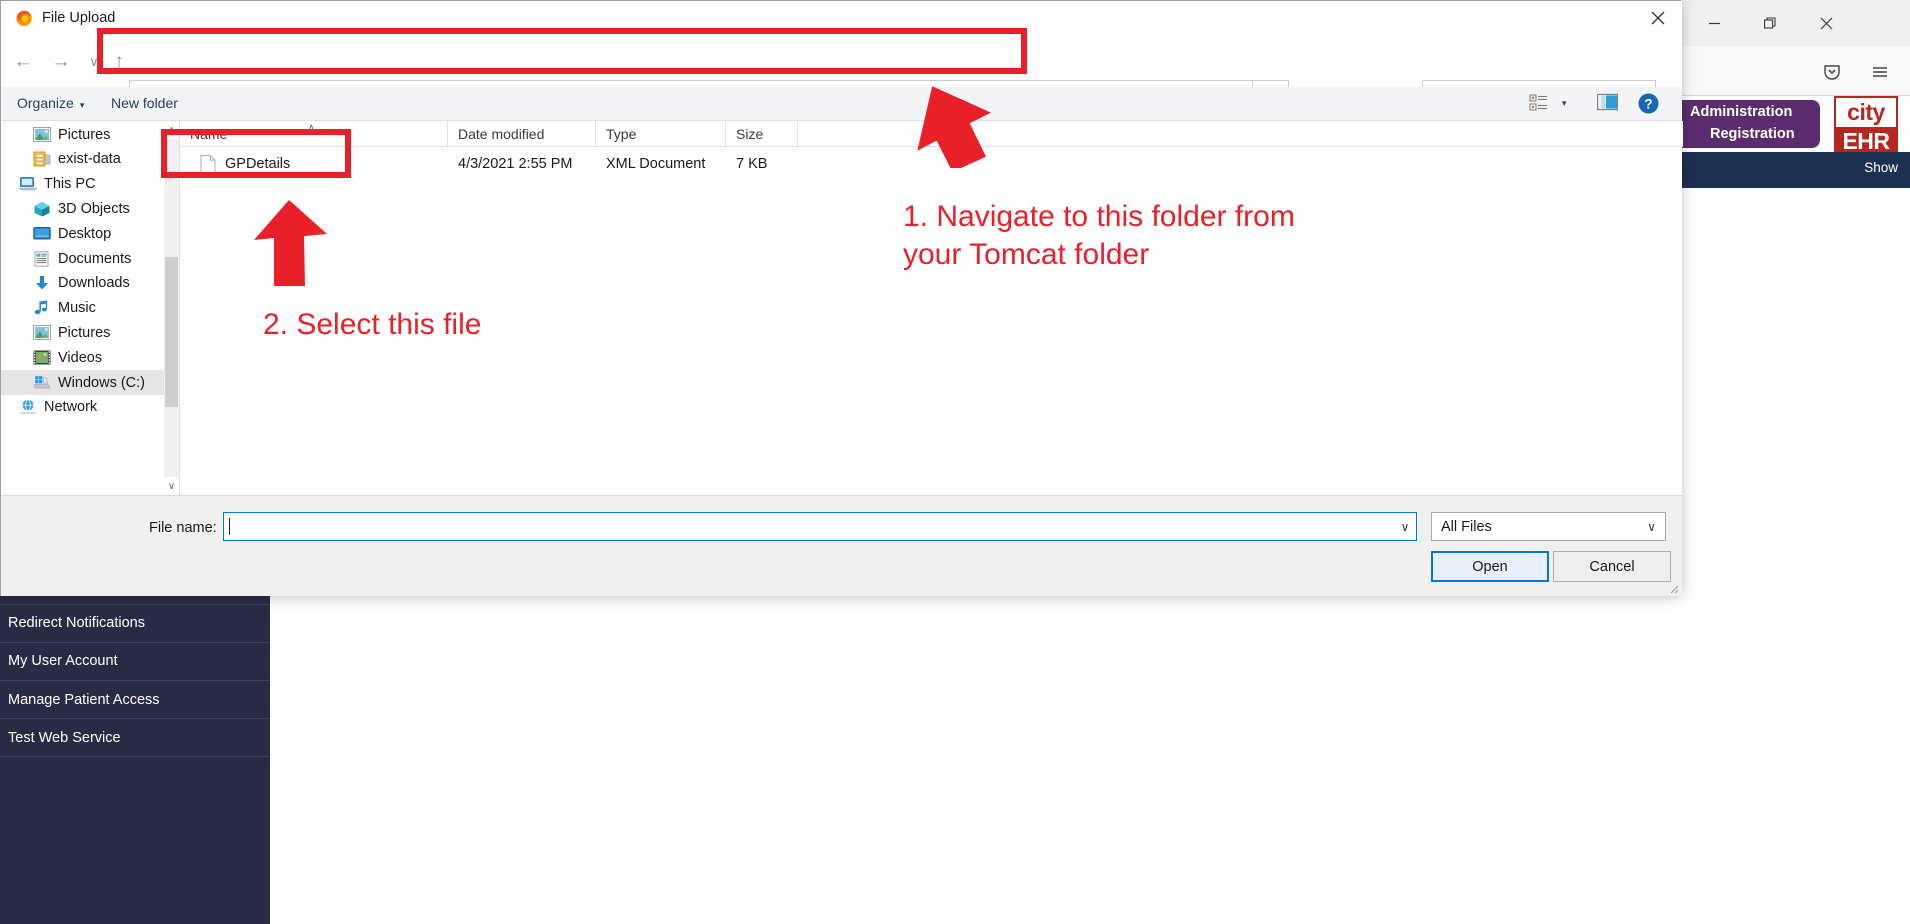 The image size is (1910, 924). What do you see at coordinates (752, 164) in the screenshot?
I see `cell-size: 7 KB` at bounding box center [752, 164].